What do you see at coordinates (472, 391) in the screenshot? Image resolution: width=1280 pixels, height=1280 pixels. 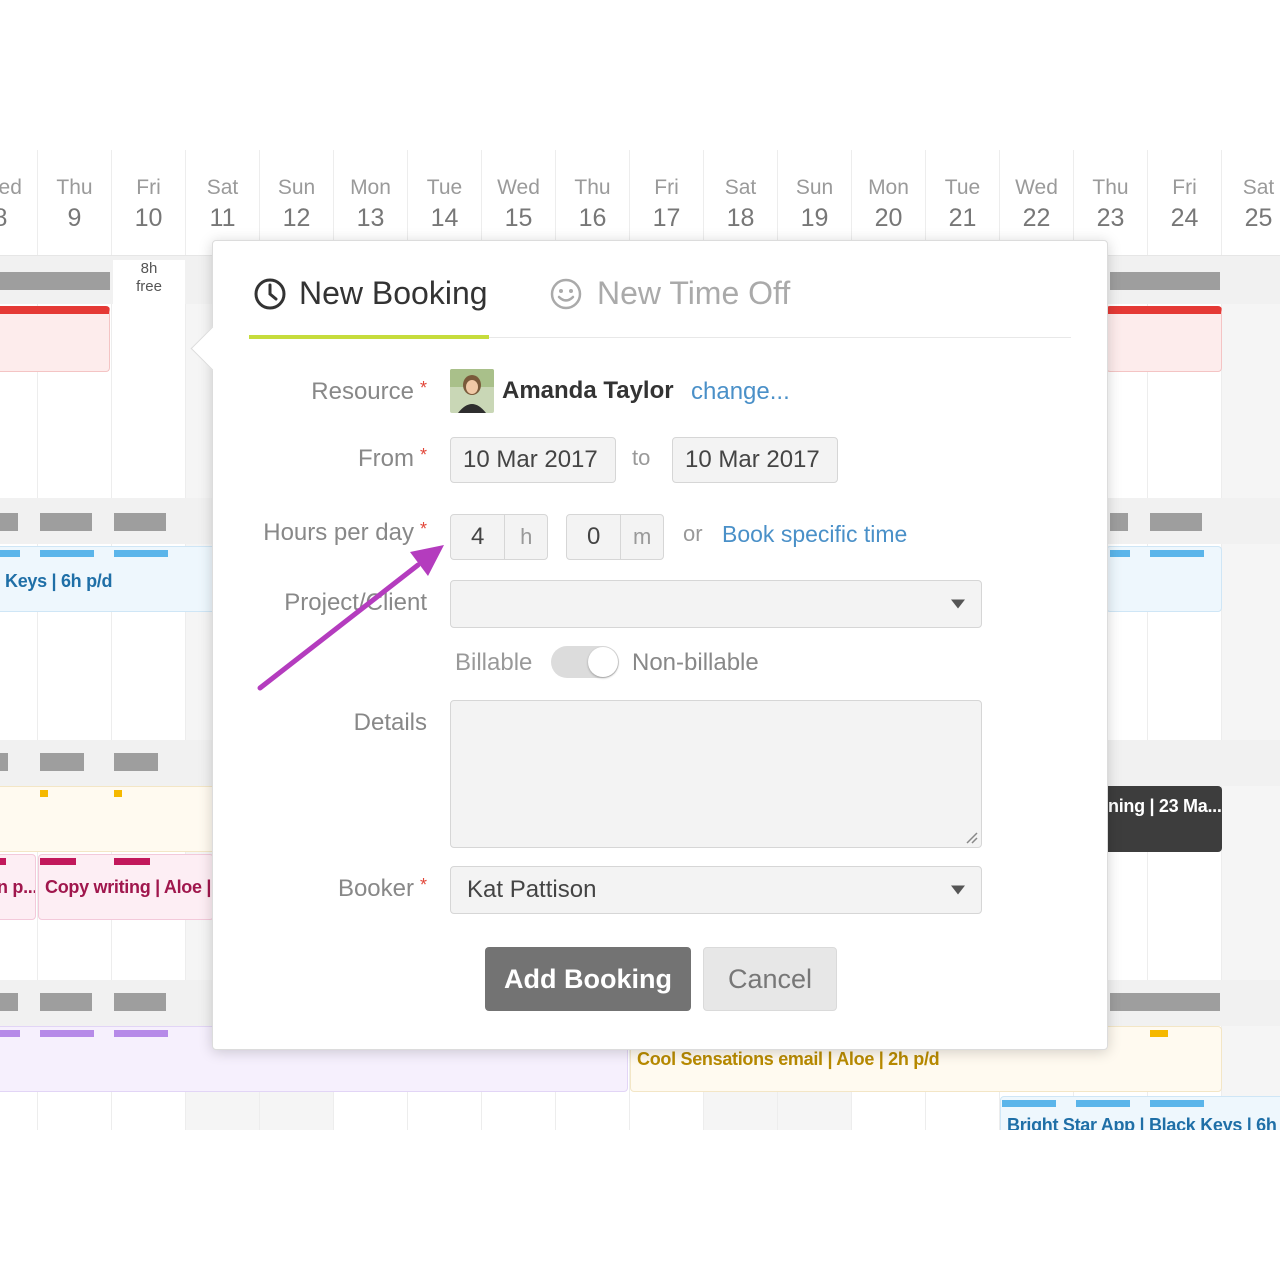 I see `avatar` at bounding box center [472, 391].